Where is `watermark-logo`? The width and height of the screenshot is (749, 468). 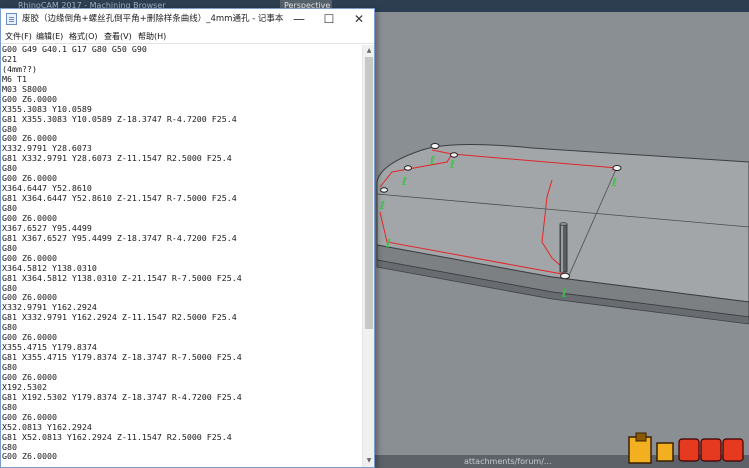 watermark-logo is located at coordinates (686, 448).